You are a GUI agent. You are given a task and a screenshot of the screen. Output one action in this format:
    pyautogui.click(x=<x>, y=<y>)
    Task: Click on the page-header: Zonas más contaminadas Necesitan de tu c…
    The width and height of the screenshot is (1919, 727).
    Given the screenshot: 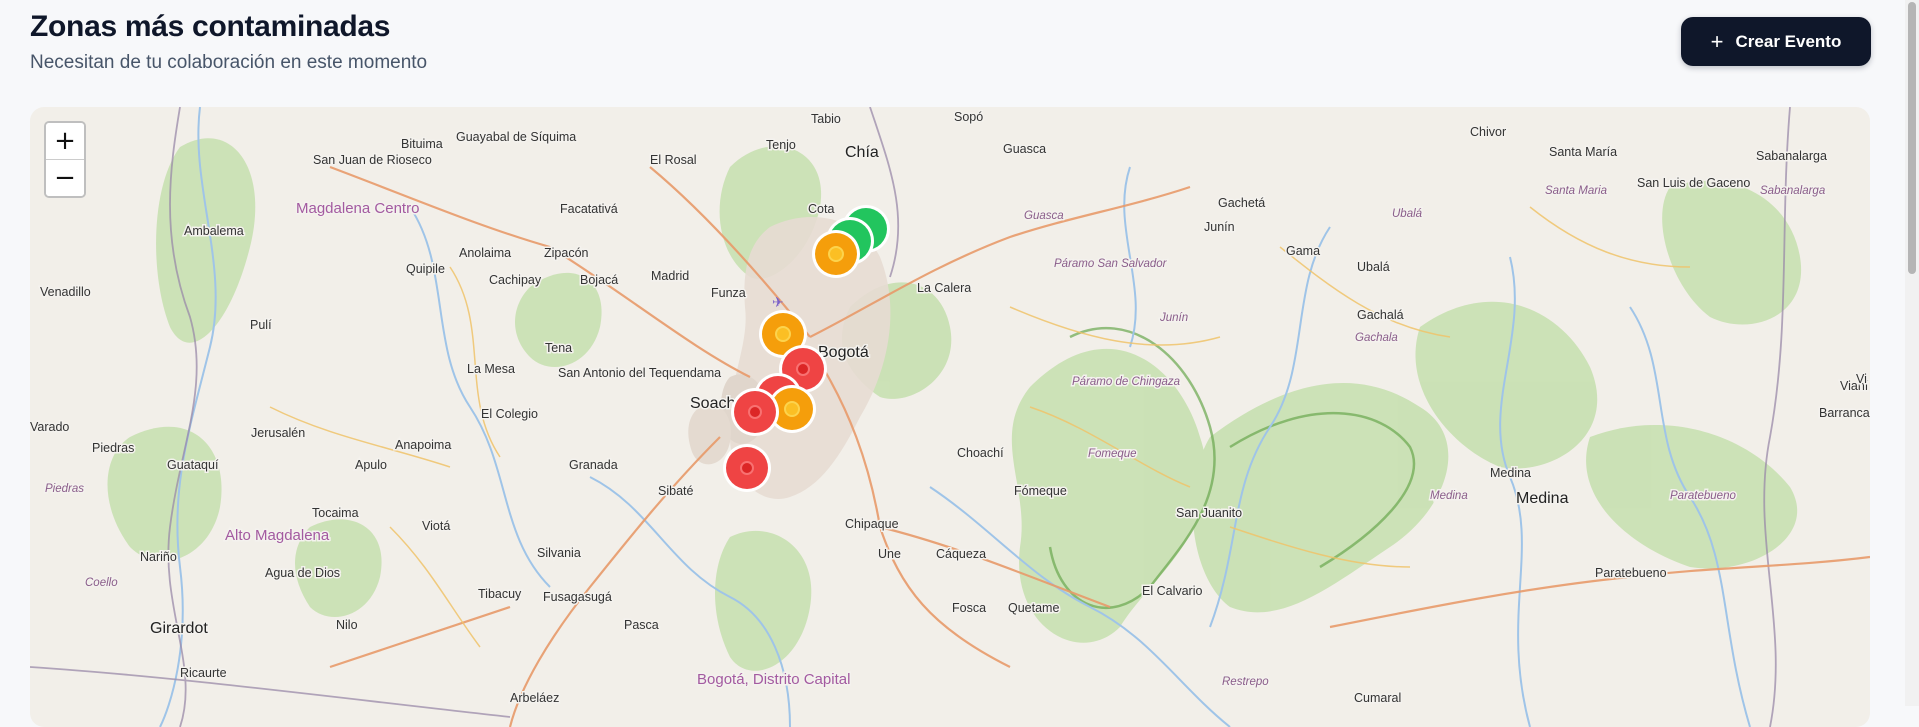 What is the action you would take?
    pyautogui.click(x=228, y=42)
    